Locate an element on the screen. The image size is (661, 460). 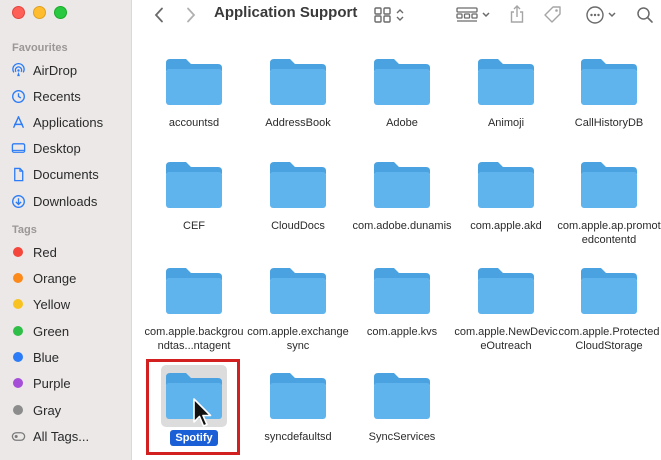
folder-item: CEF is located at coordinates (194, 196).